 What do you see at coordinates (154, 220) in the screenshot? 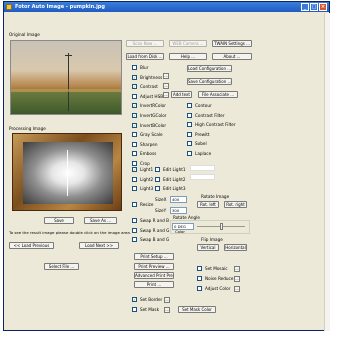
I see `swap-r-and-b-label: Swap R and B` at bounding box center [154, 220].